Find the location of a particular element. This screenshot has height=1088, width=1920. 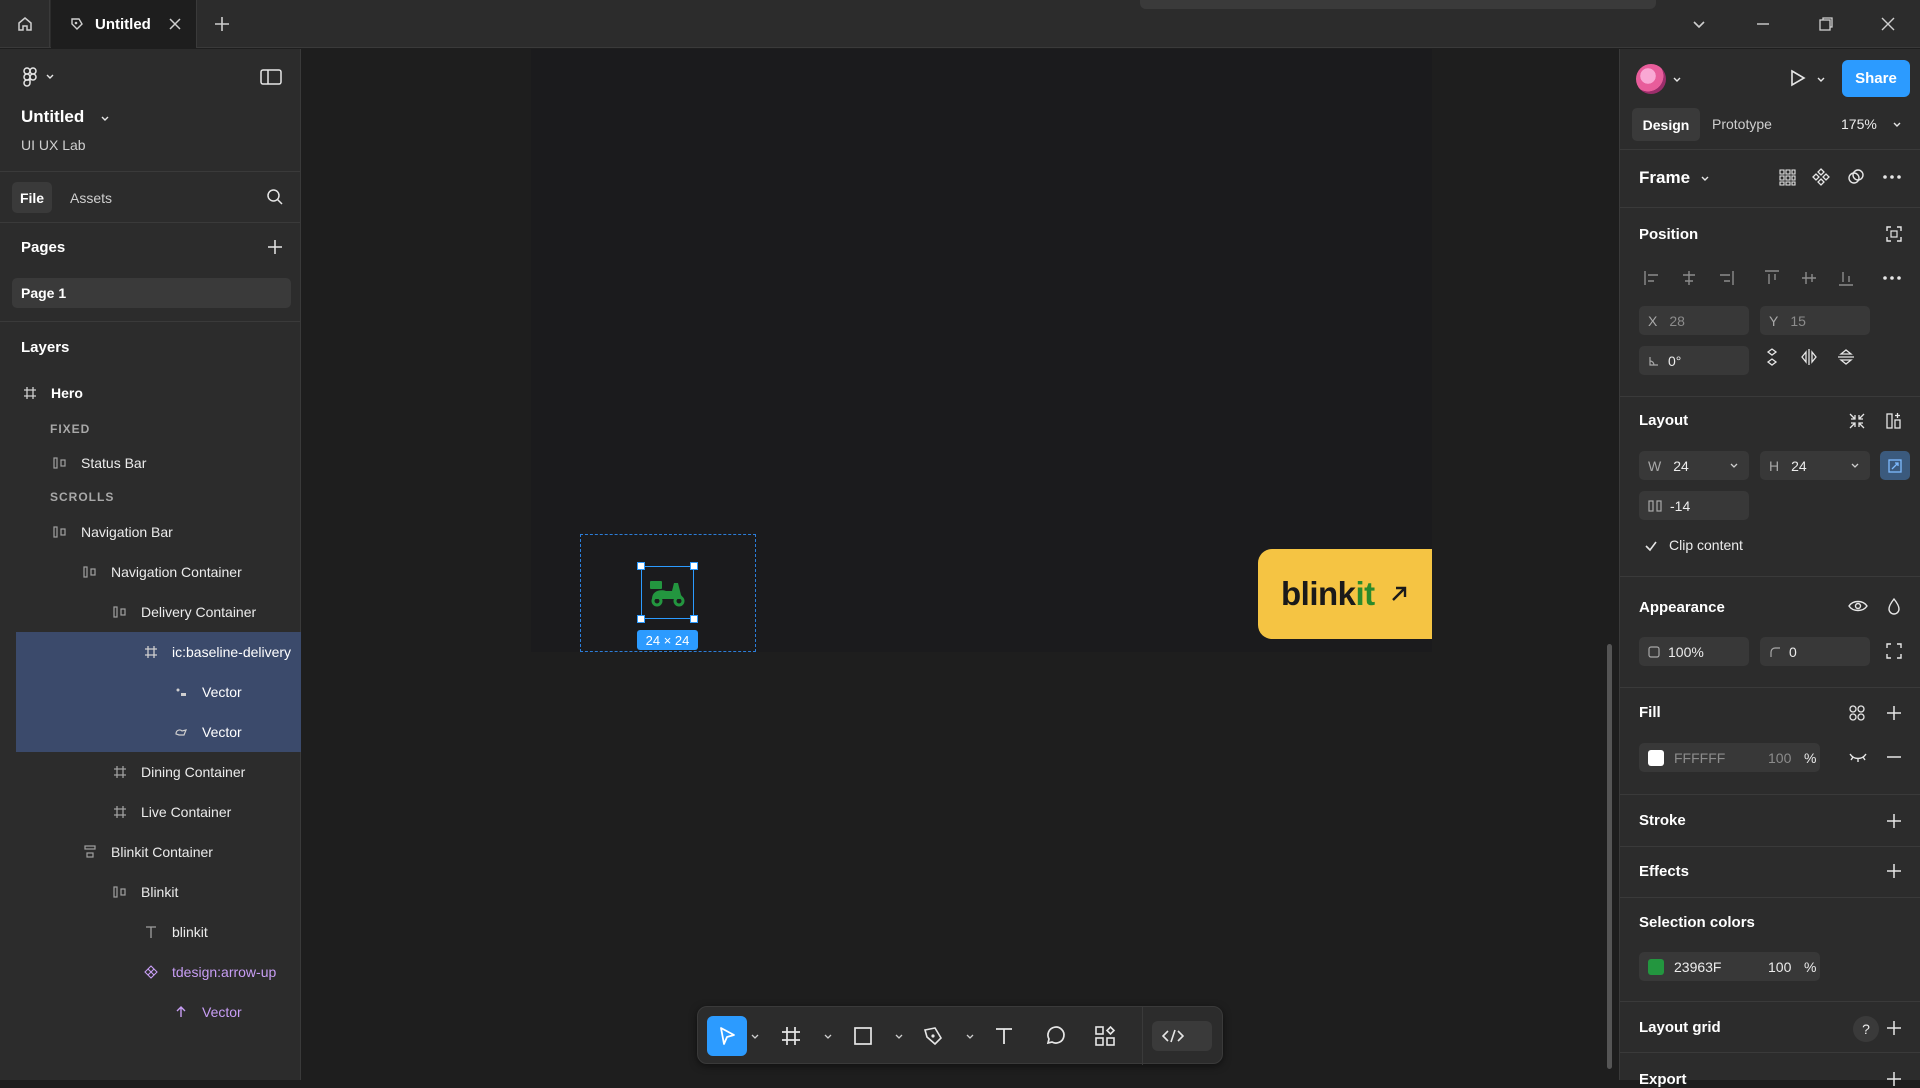

align-middle-button is located at coordinates (1809, 278).